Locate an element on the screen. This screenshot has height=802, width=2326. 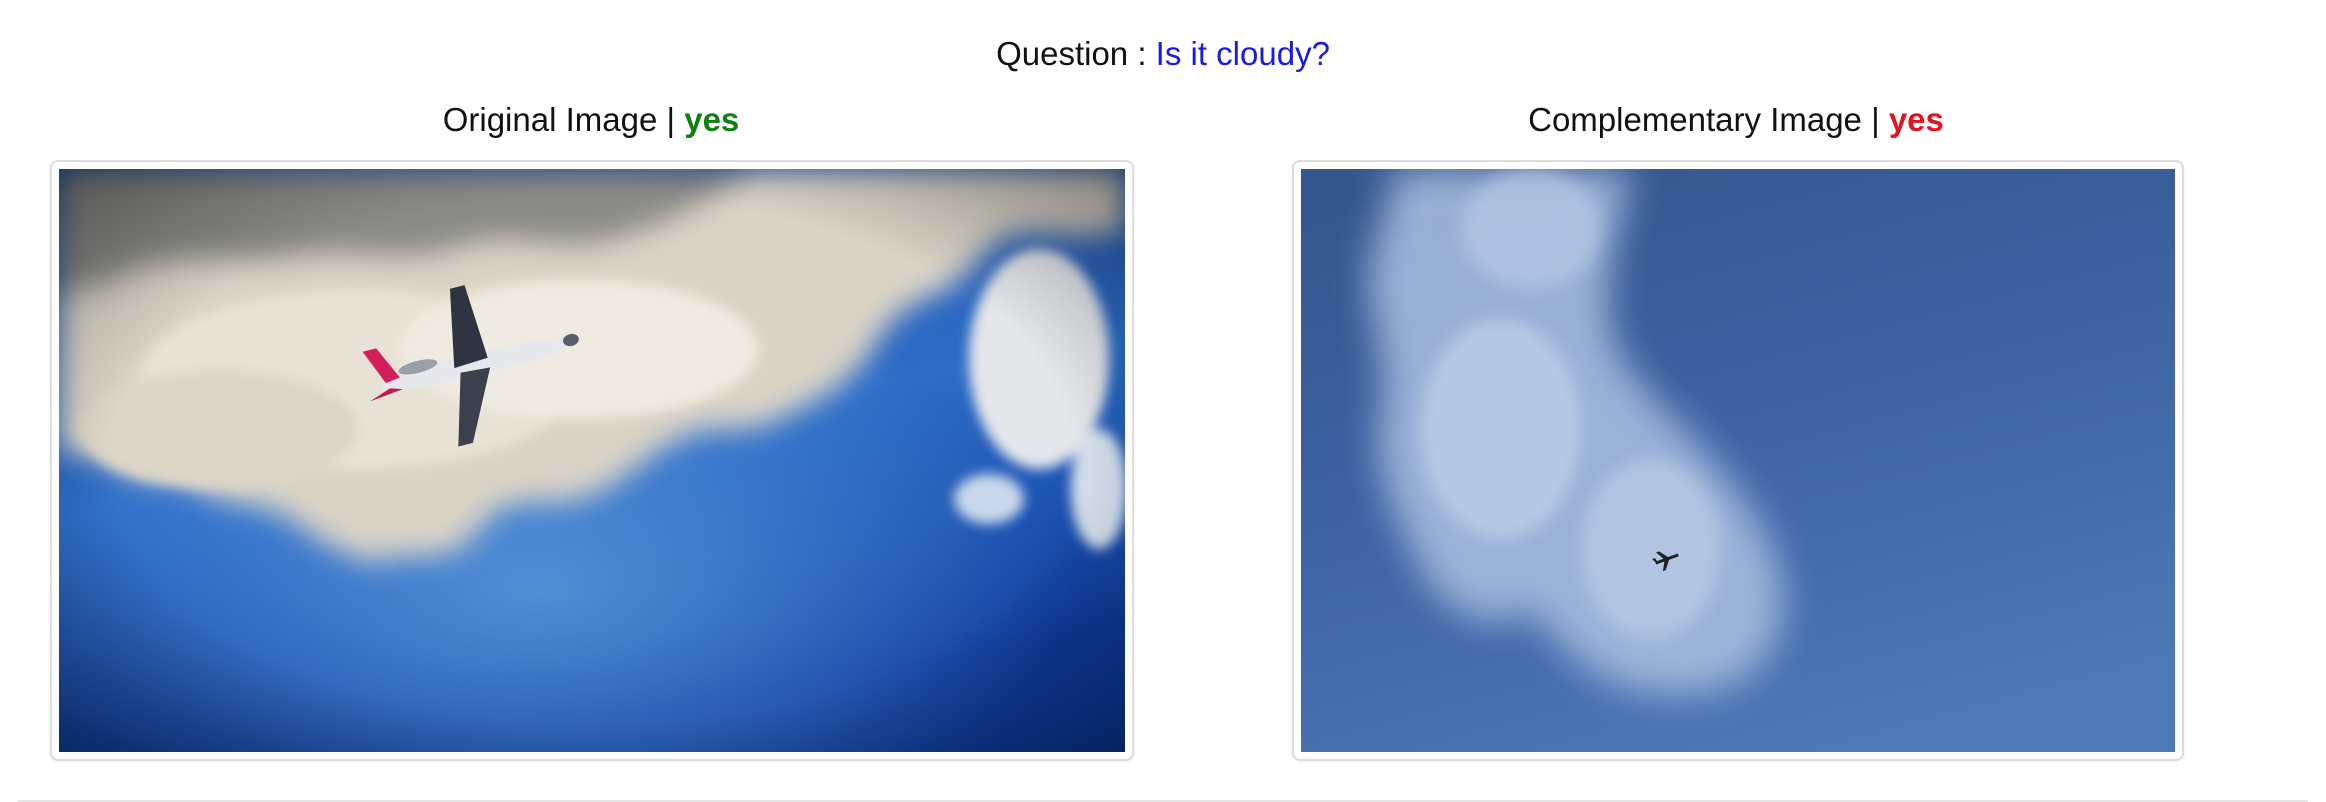
question-label: Question : is located at coordinates (1076, 53).